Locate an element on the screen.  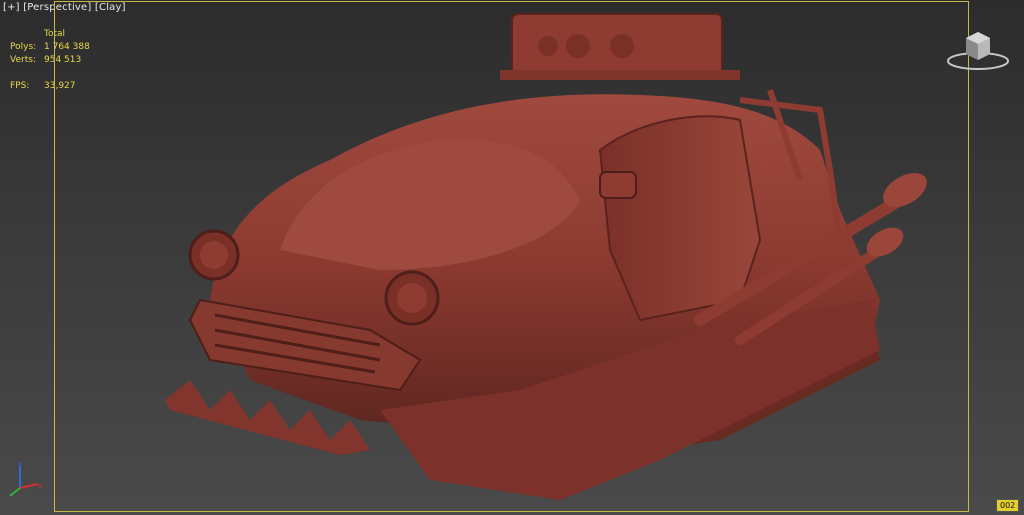
polys-label: Polys: is located at coordinates (23, 47).